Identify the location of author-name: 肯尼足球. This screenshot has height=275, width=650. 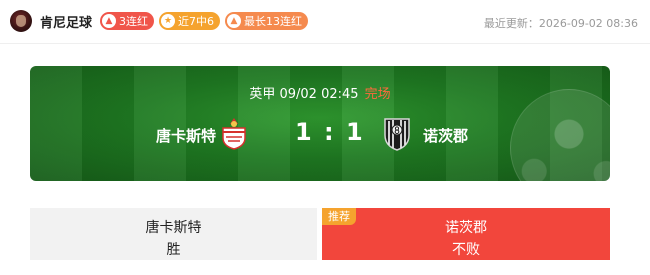
(66, 21).